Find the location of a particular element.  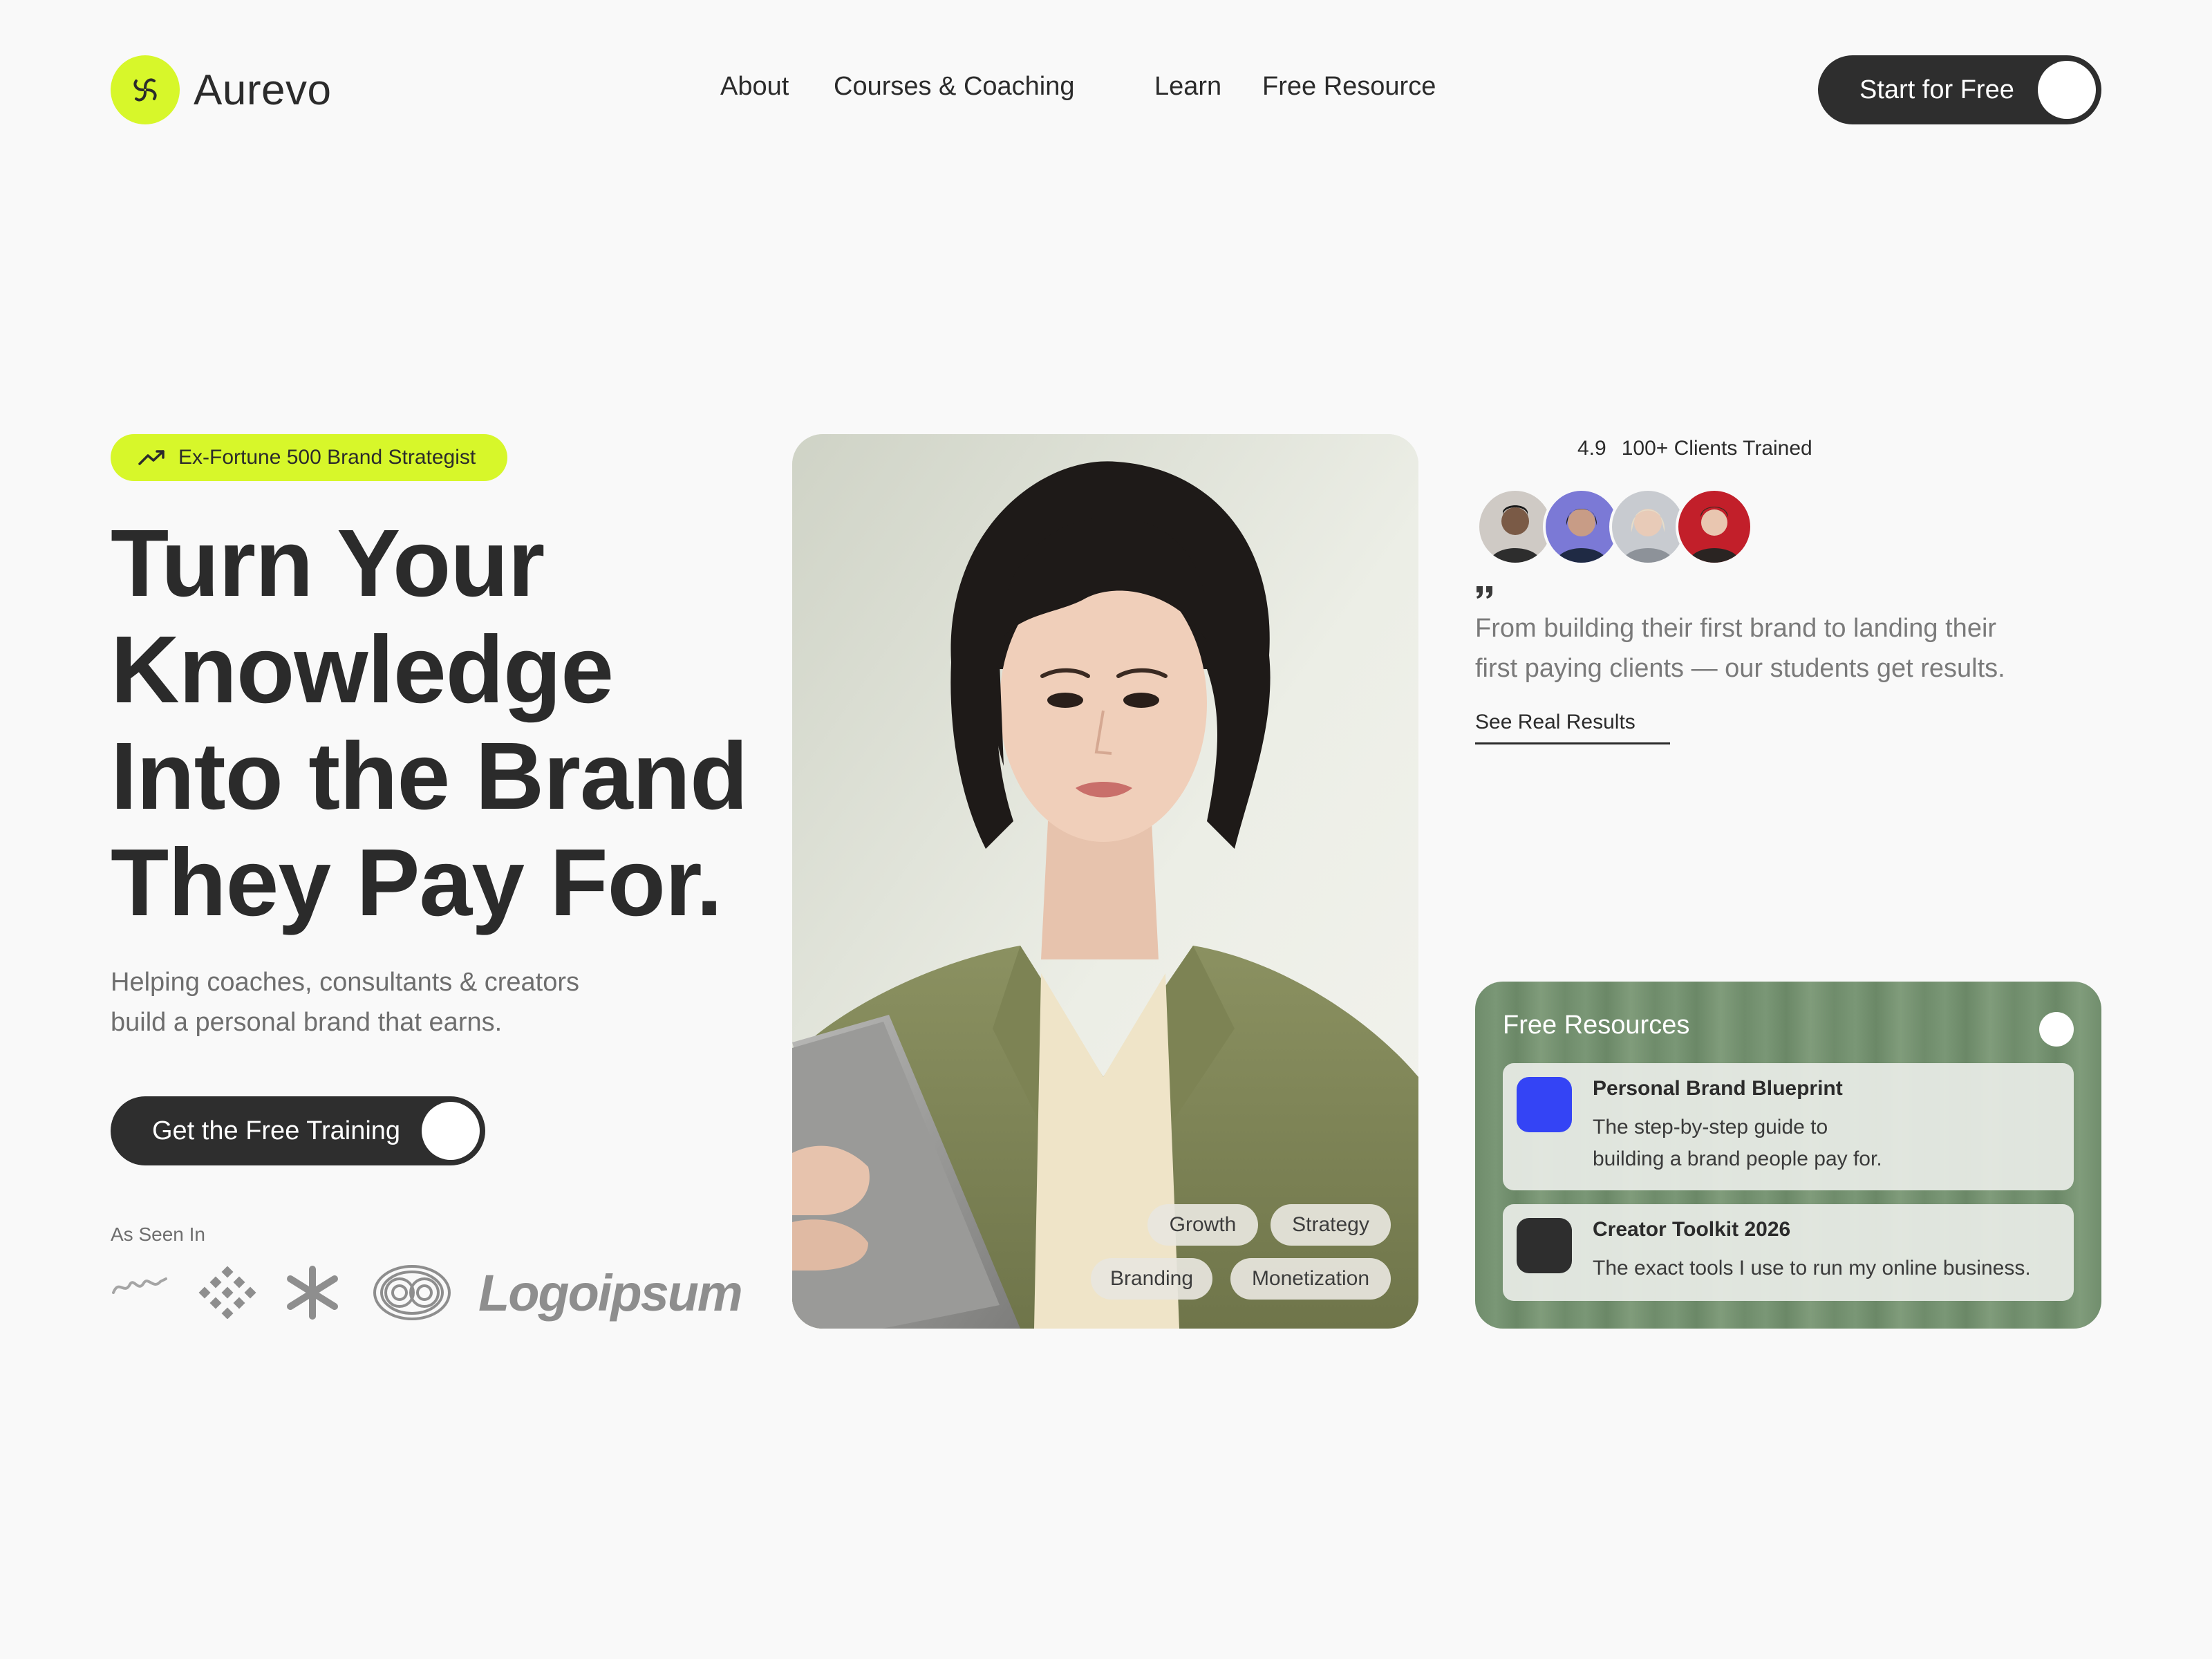

brand-name: Aurevo is located at coordinates (263, 90).